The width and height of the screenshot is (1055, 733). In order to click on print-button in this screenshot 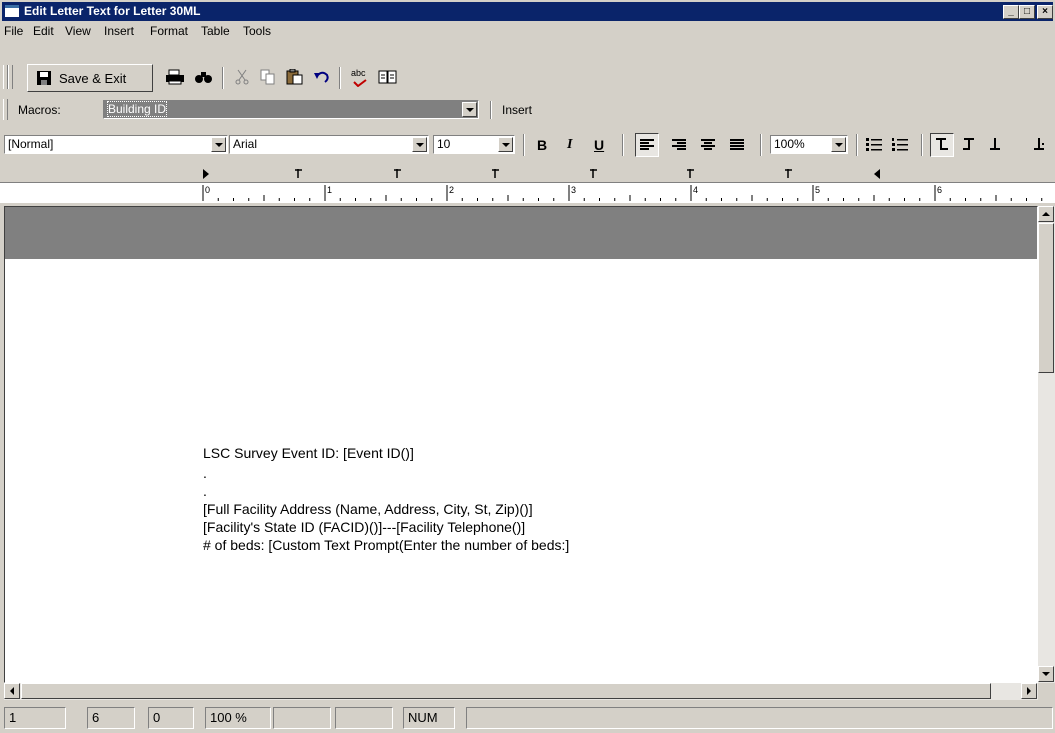, I will do `click(175, 78)`.